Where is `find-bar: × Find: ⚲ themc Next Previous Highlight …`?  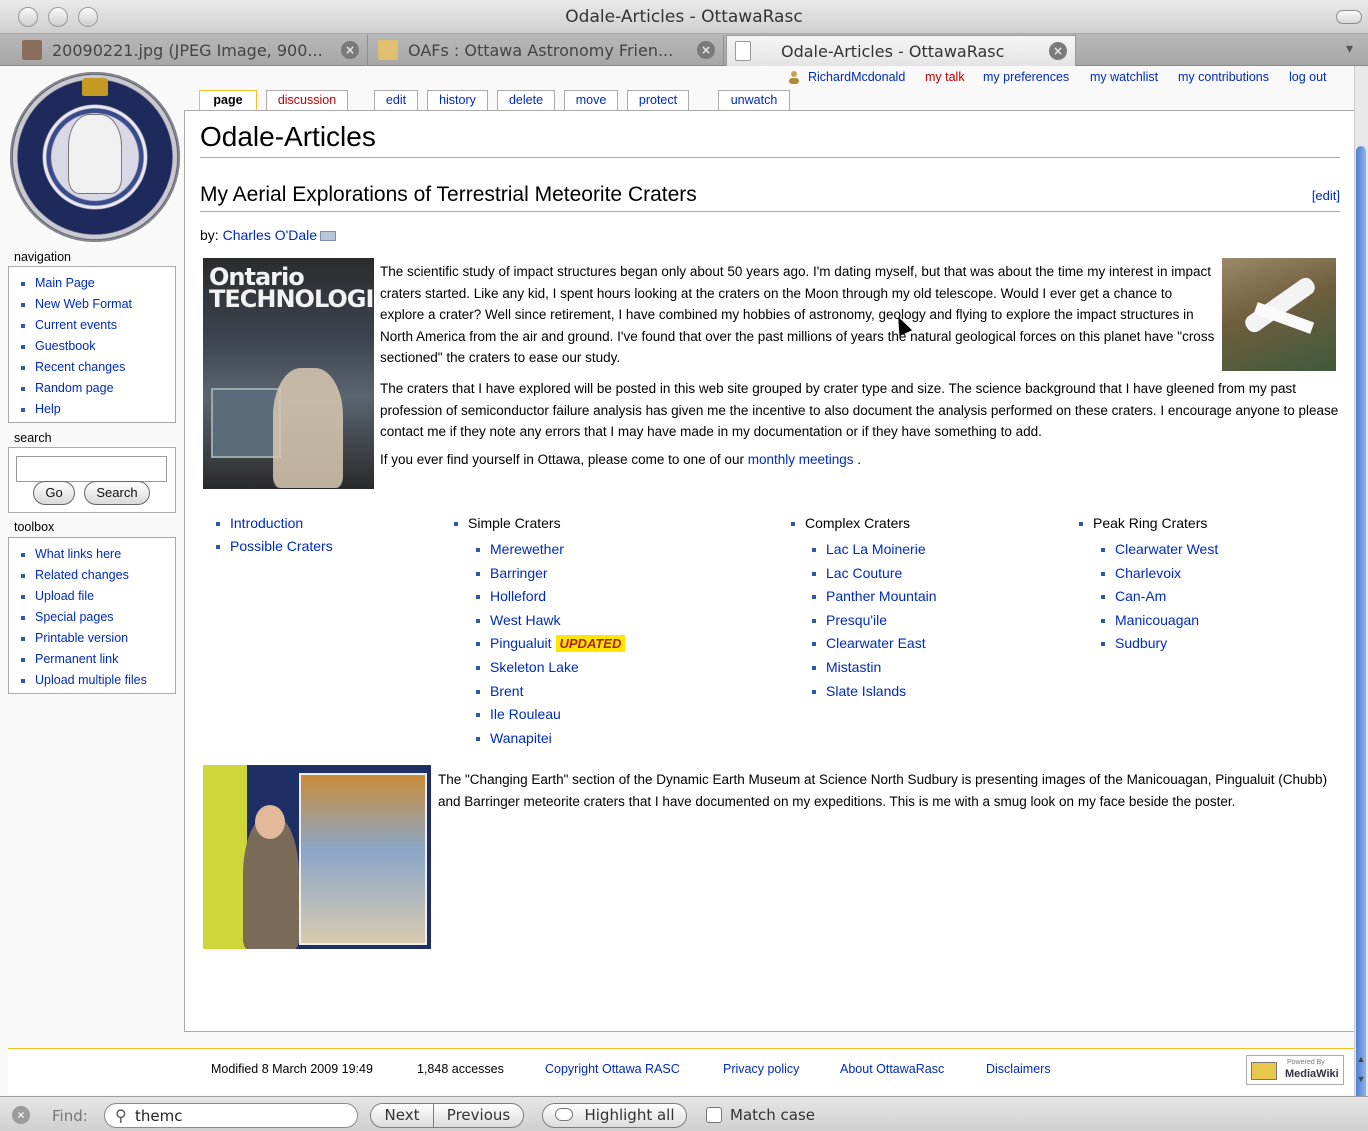 find-bar: × Find: ⚲ themc Next Previous Highlight … is located at coordinates (684, 1113).